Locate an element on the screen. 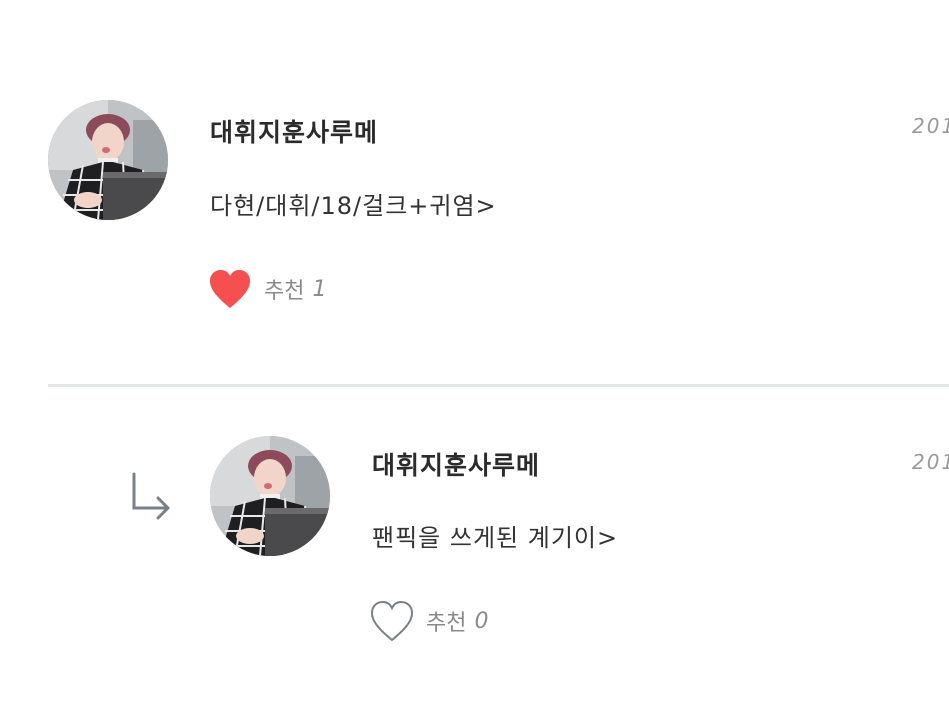  reply-arrow-icon is located at coordinates (151, 496).